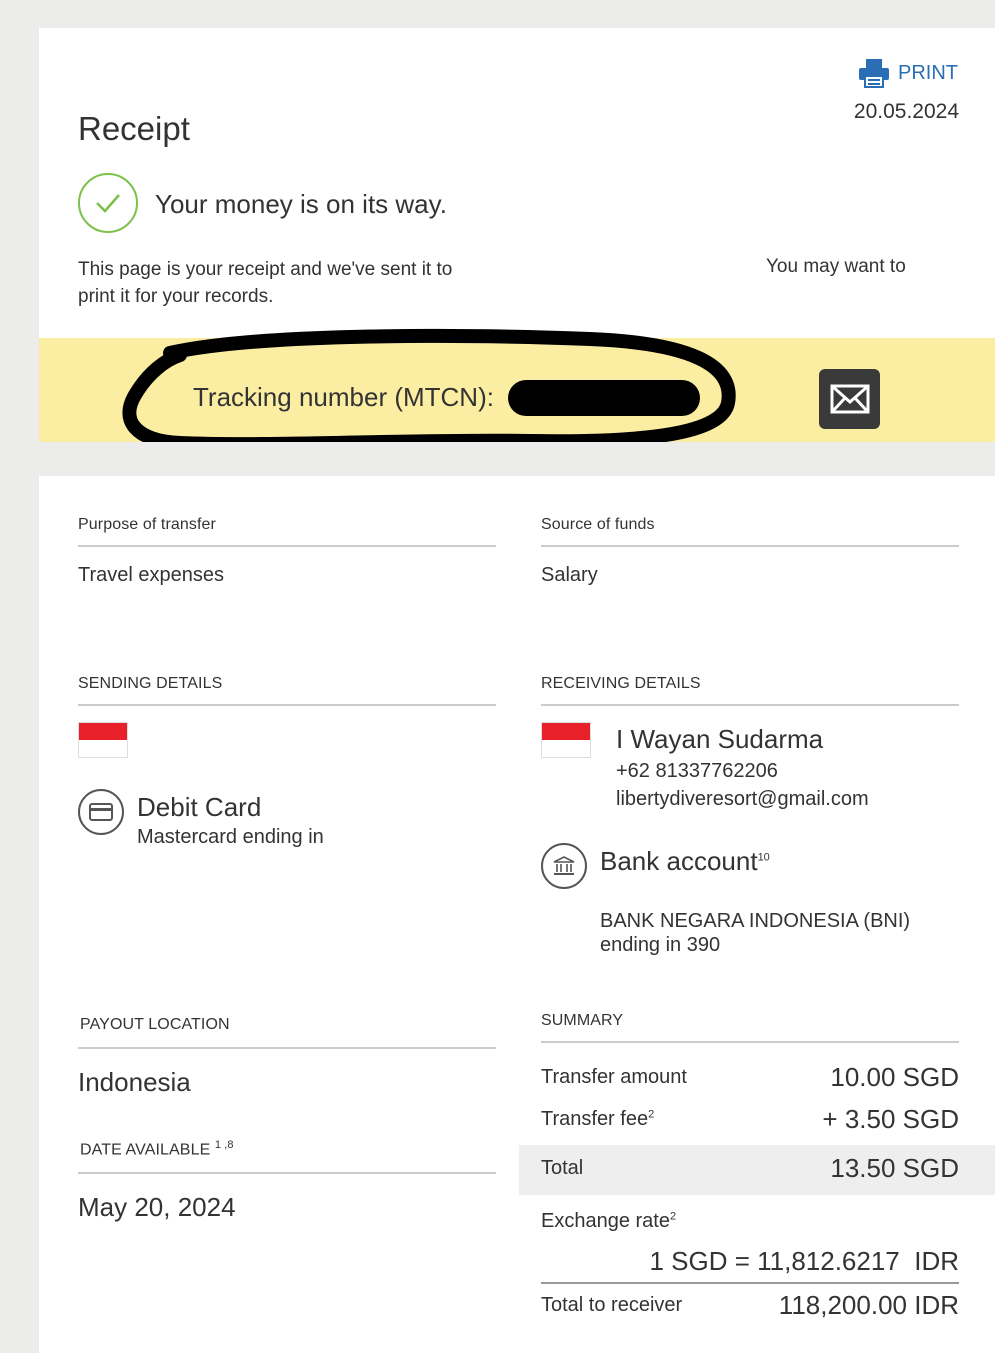 The height and width of the screenshot is (1353, 995). Describe the element at coordinates (750, 1168) in the screenshot. I see `total-row: Total 13.50 SGD` at that location.